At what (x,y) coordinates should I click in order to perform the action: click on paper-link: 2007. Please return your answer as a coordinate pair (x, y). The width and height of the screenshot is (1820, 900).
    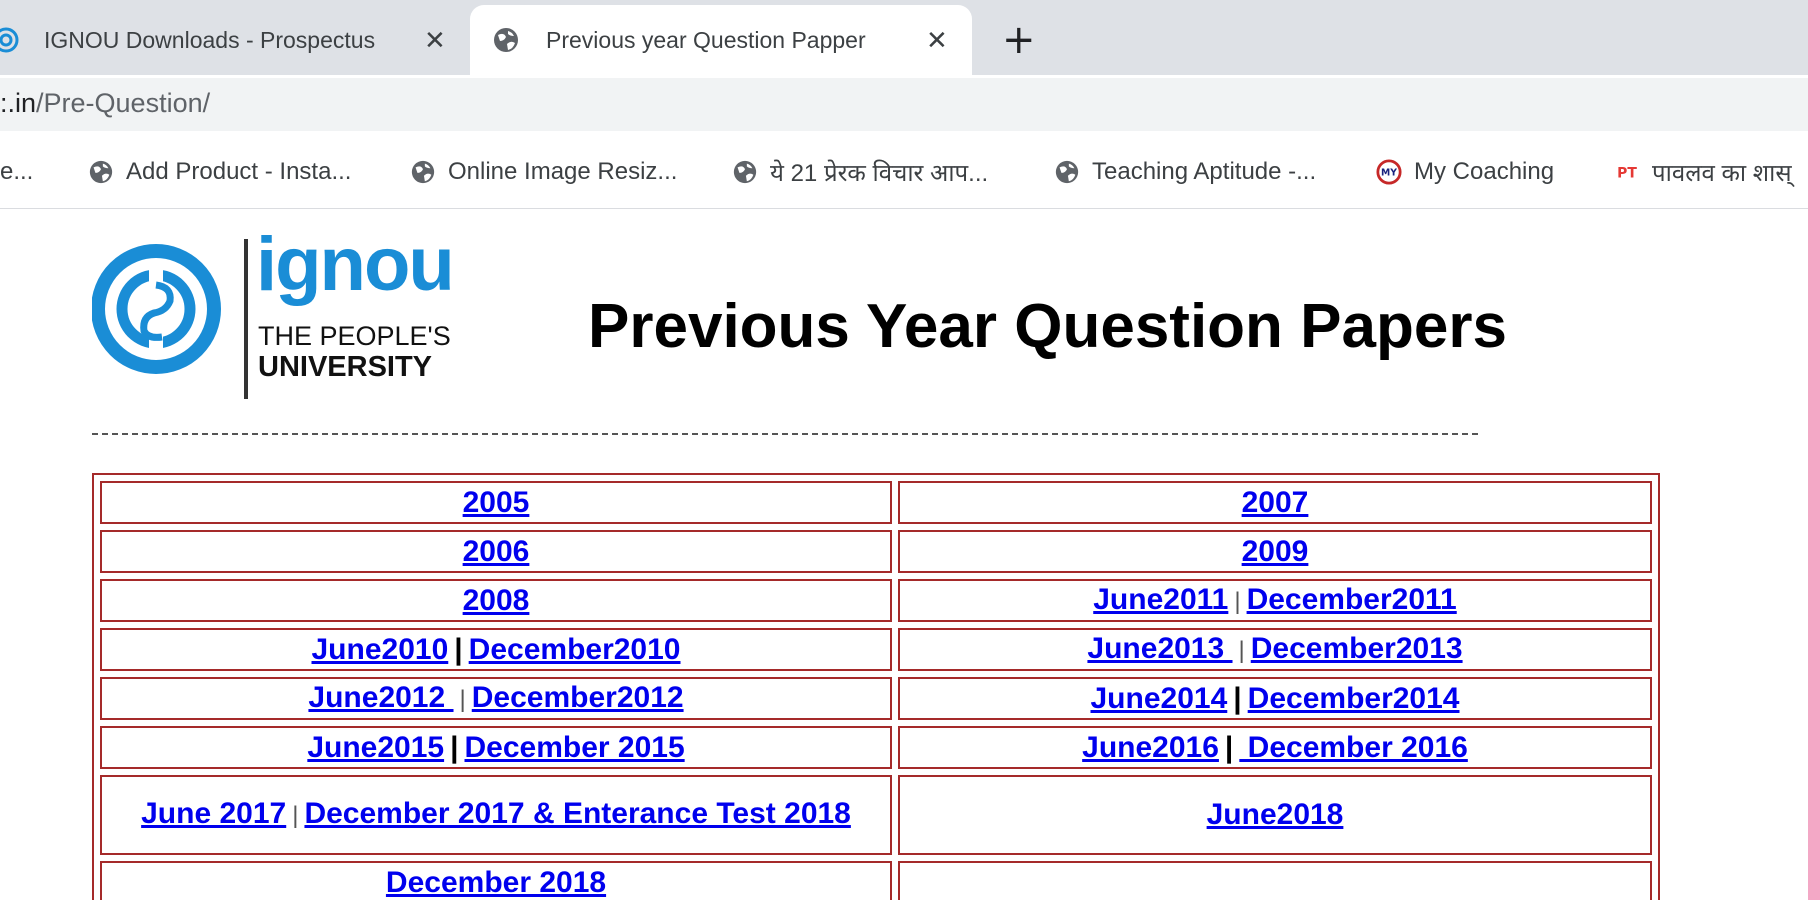
    Looking at the image, I should click on (1275, 502).